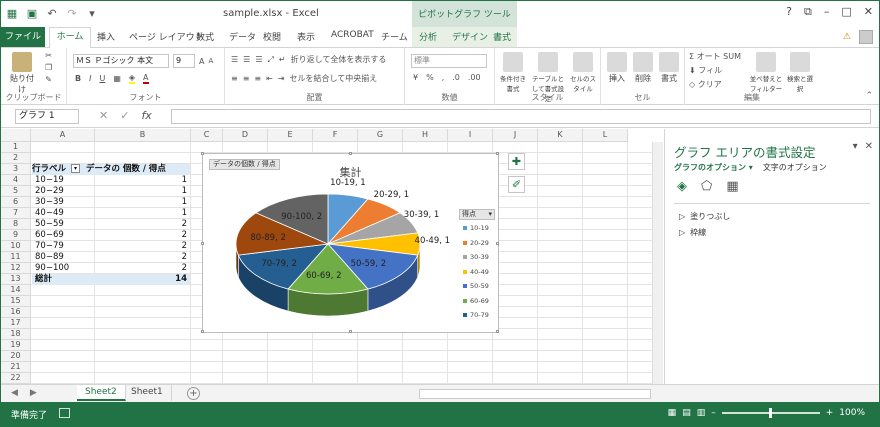 This screenshot has width=880, height=427. Describe the element at coordinates (516, 184) in the screenshot. I see `chart-styles-button: ✐` at that location.